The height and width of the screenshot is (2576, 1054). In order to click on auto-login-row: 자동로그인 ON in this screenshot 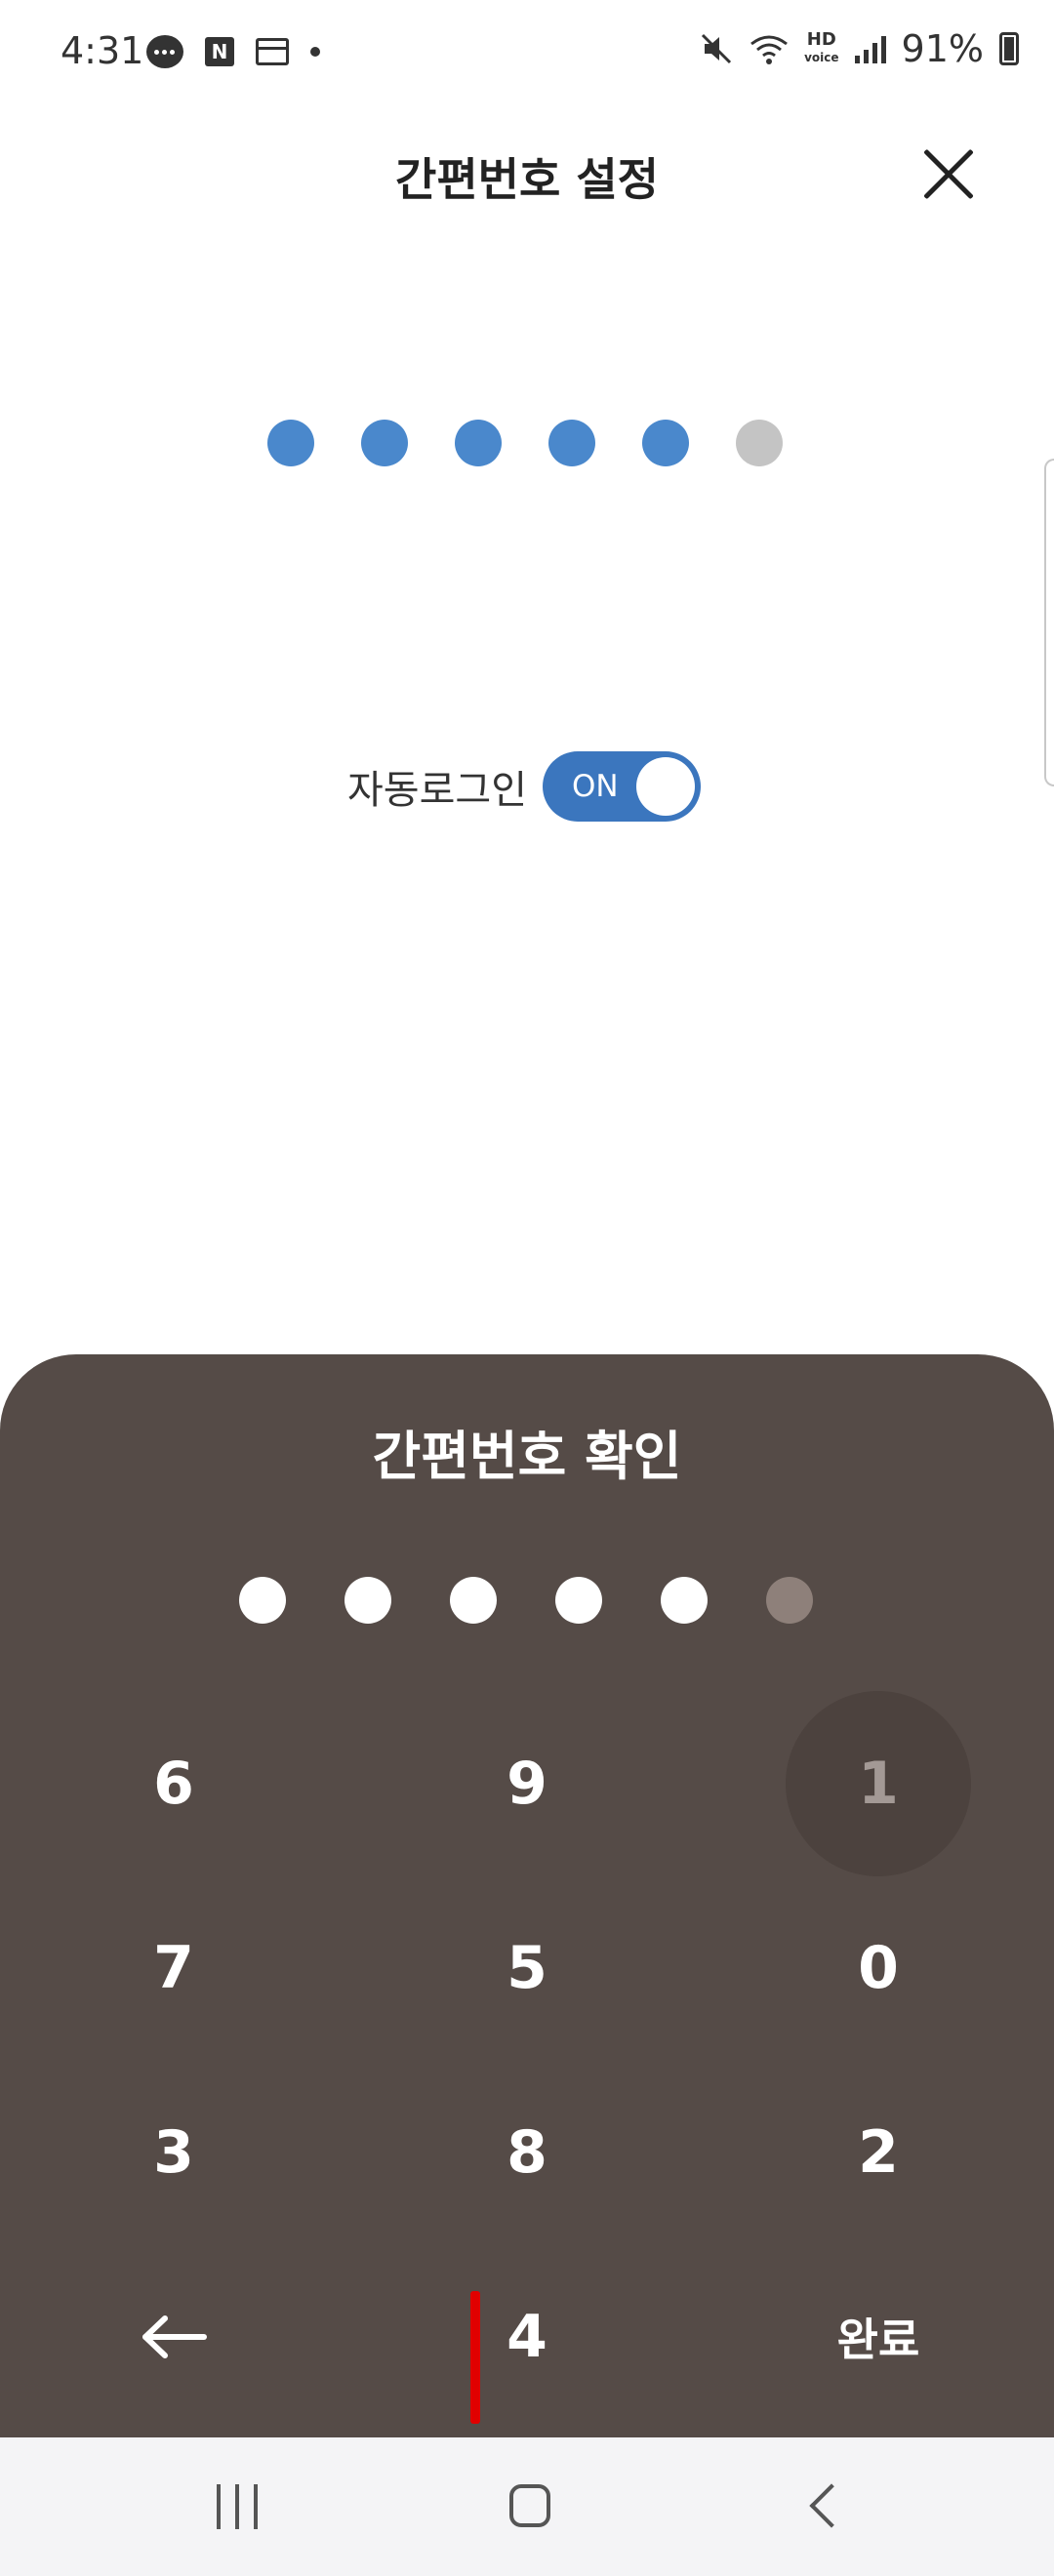, I will do `click(524, 786)`.